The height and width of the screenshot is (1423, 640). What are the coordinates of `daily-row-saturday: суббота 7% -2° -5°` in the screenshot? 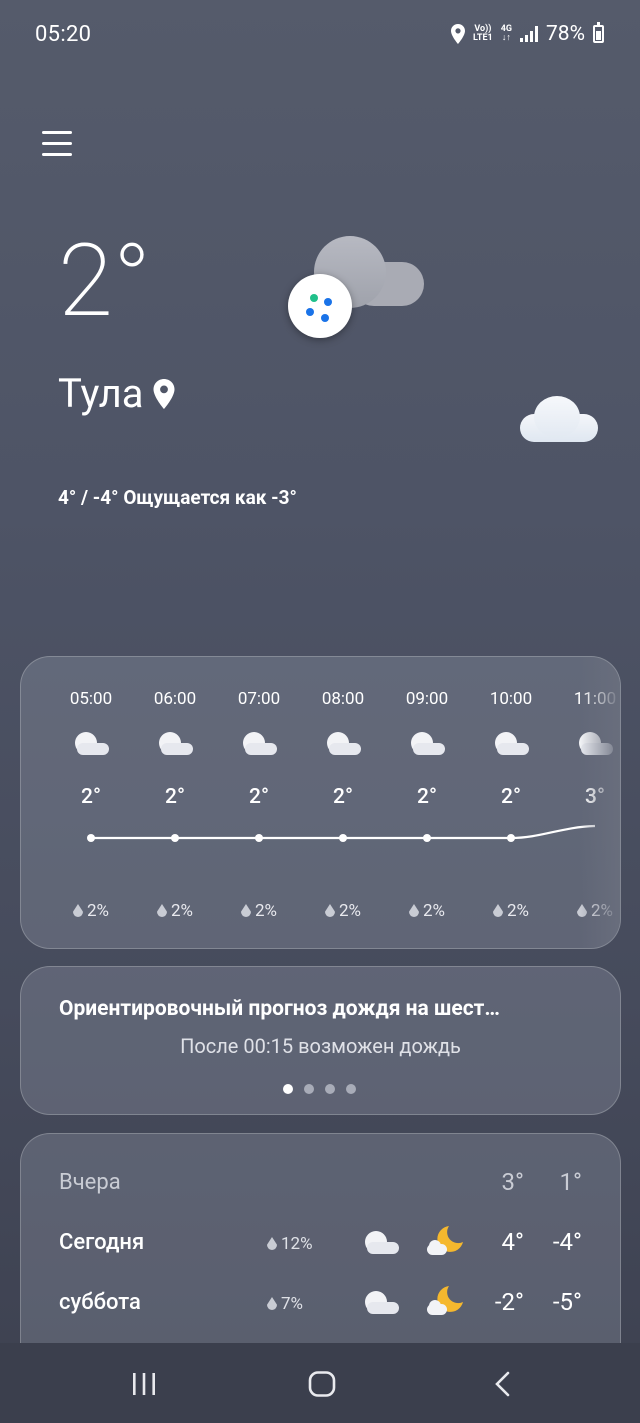 It's located at (320, 1304).